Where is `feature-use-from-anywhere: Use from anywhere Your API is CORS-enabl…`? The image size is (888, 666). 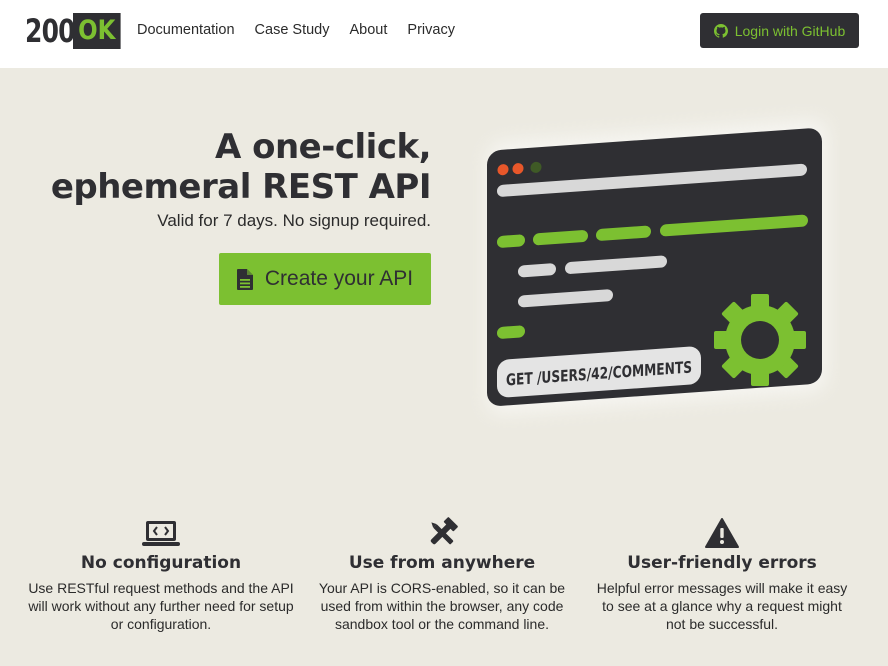
feature-use-from-anywhere: Use from anywhere Your API is CORS-enabl… is located at coordinates (442, 574).